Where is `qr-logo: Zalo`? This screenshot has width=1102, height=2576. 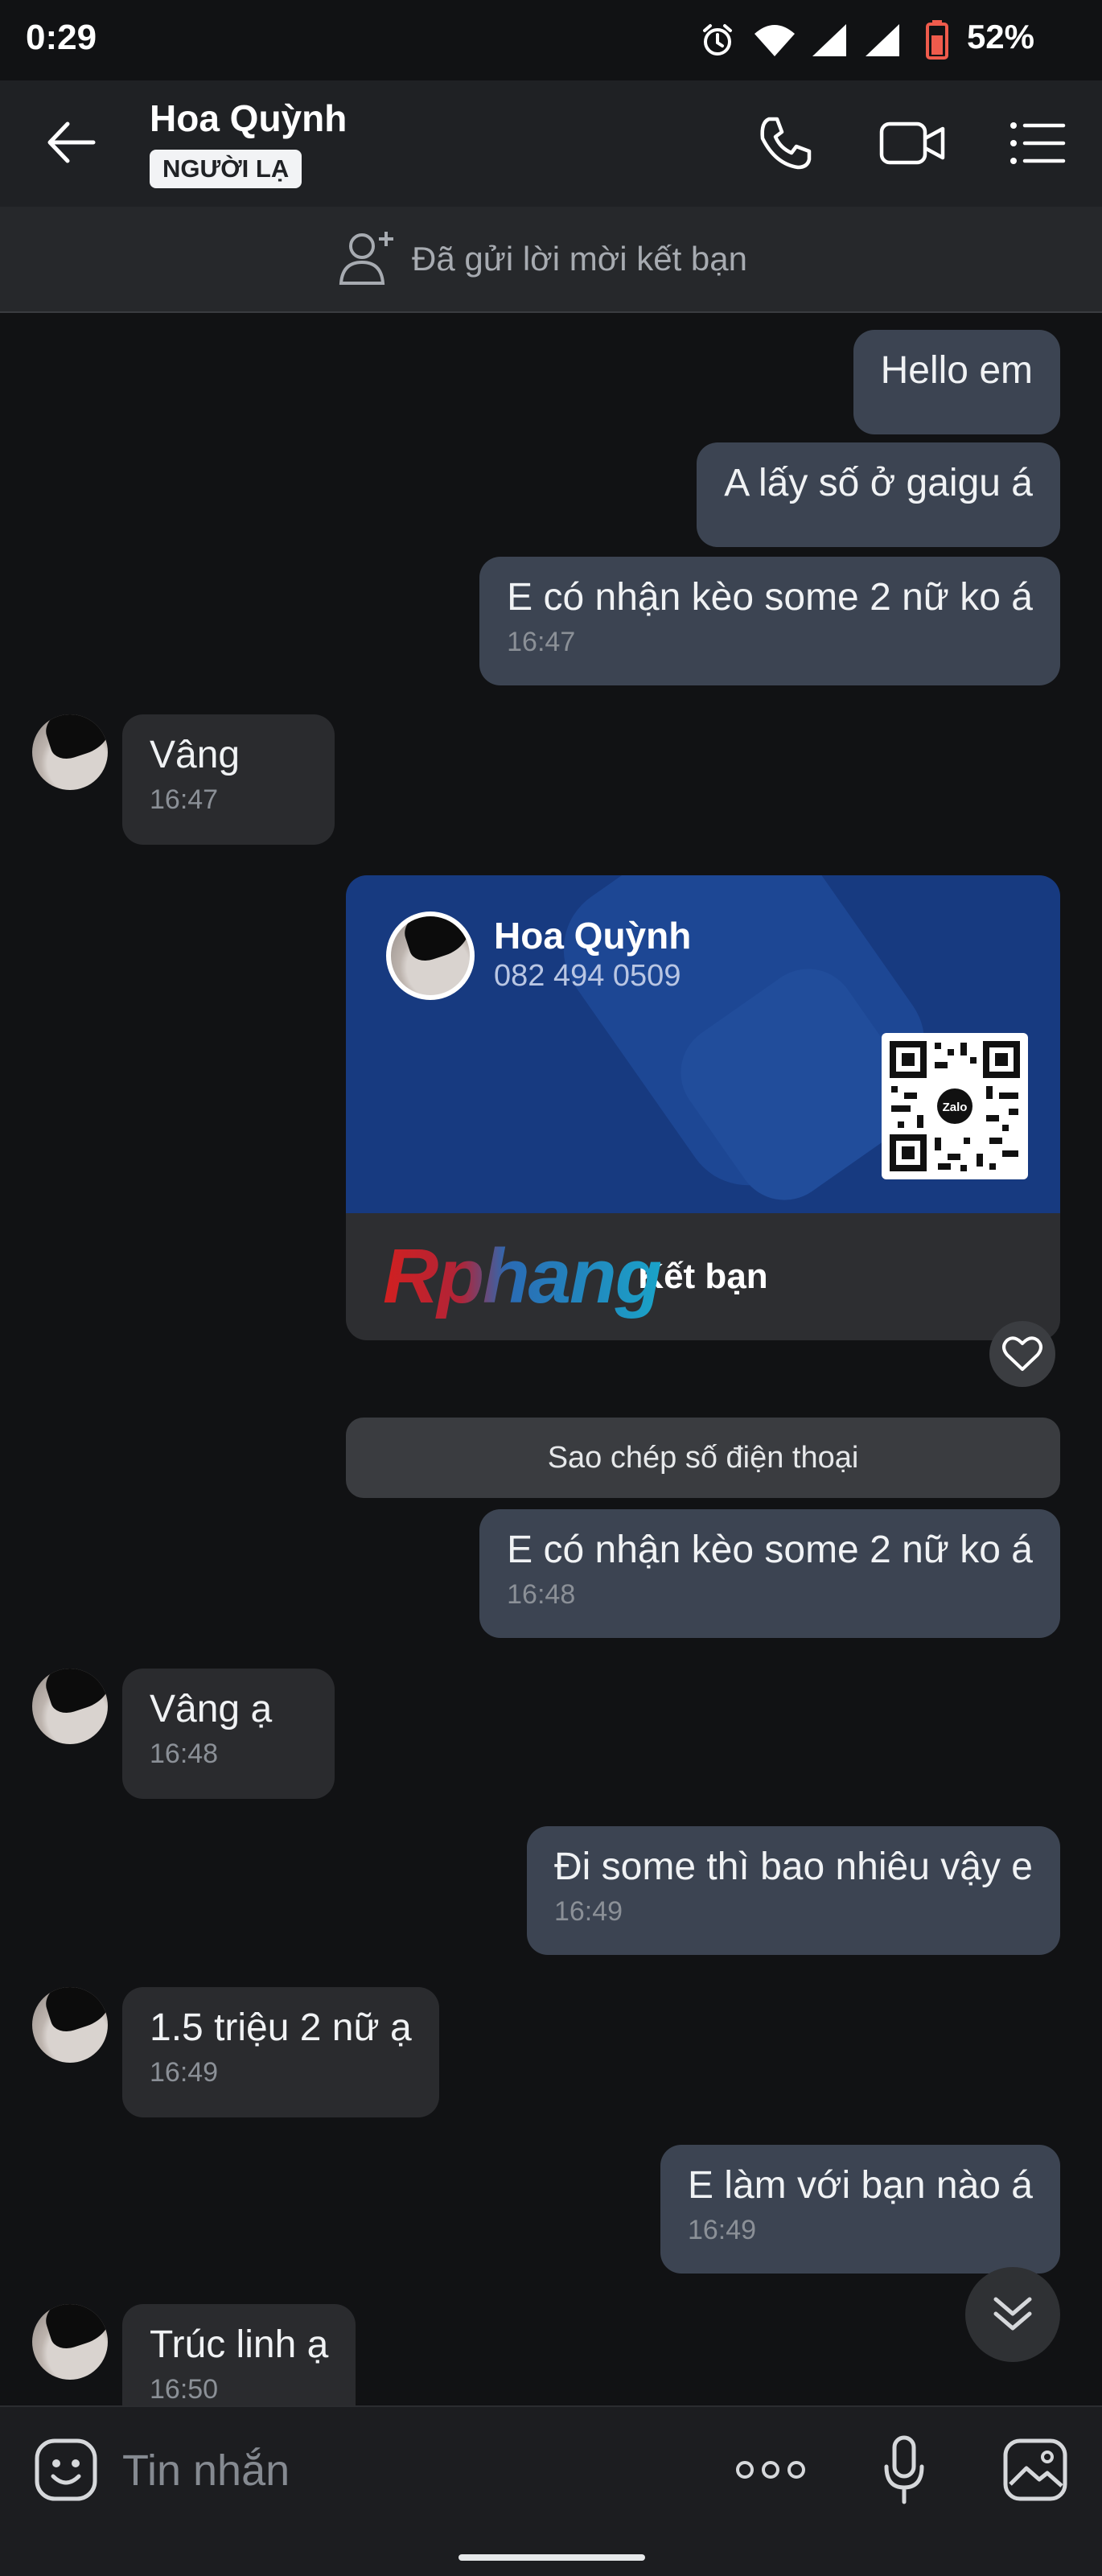 qr-logo: Zalo is located at coordinates (955, 1107).